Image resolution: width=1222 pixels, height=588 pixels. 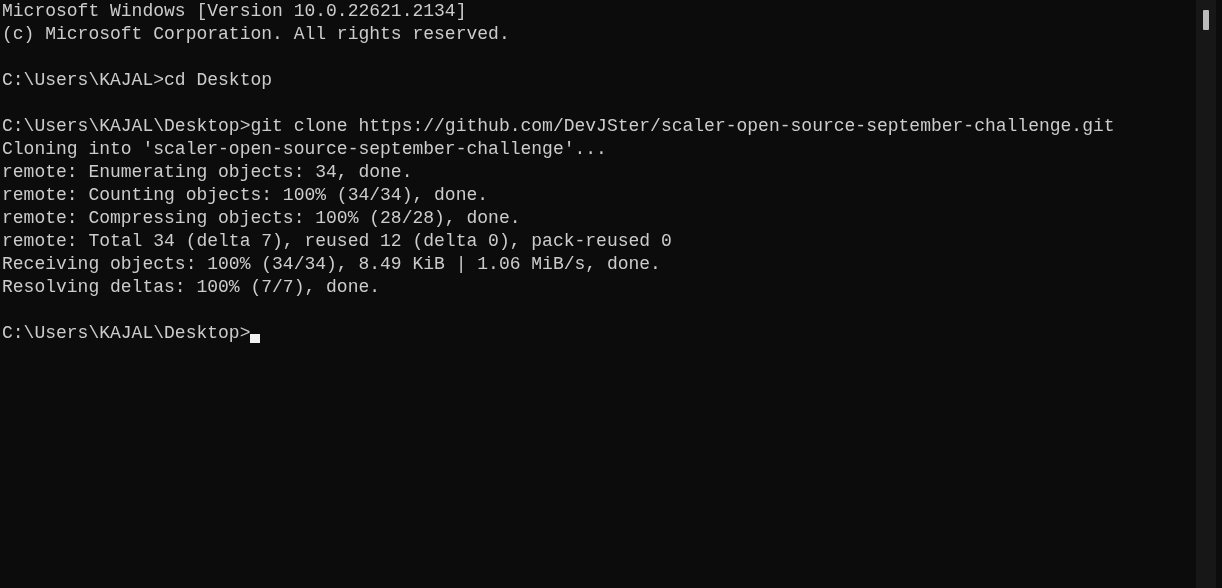 I want to click on console-line: remote: Compressing objects: 100% (28/28), done., so click(x=262, y=218).